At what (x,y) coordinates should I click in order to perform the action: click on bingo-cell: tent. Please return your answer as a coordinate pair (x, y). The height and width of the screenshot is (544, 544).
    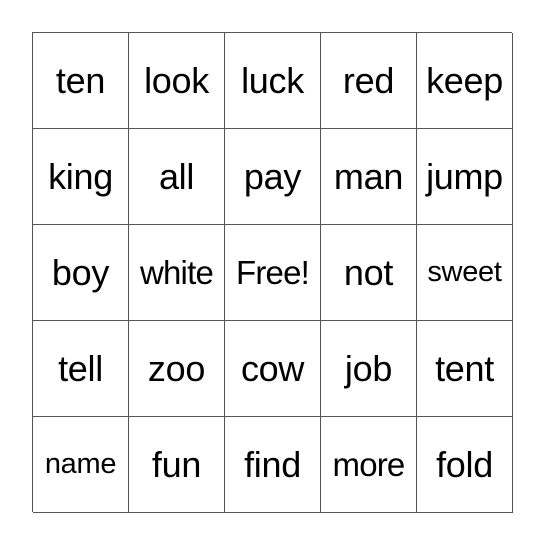
    Looking at the image, I should click on (465, 369).